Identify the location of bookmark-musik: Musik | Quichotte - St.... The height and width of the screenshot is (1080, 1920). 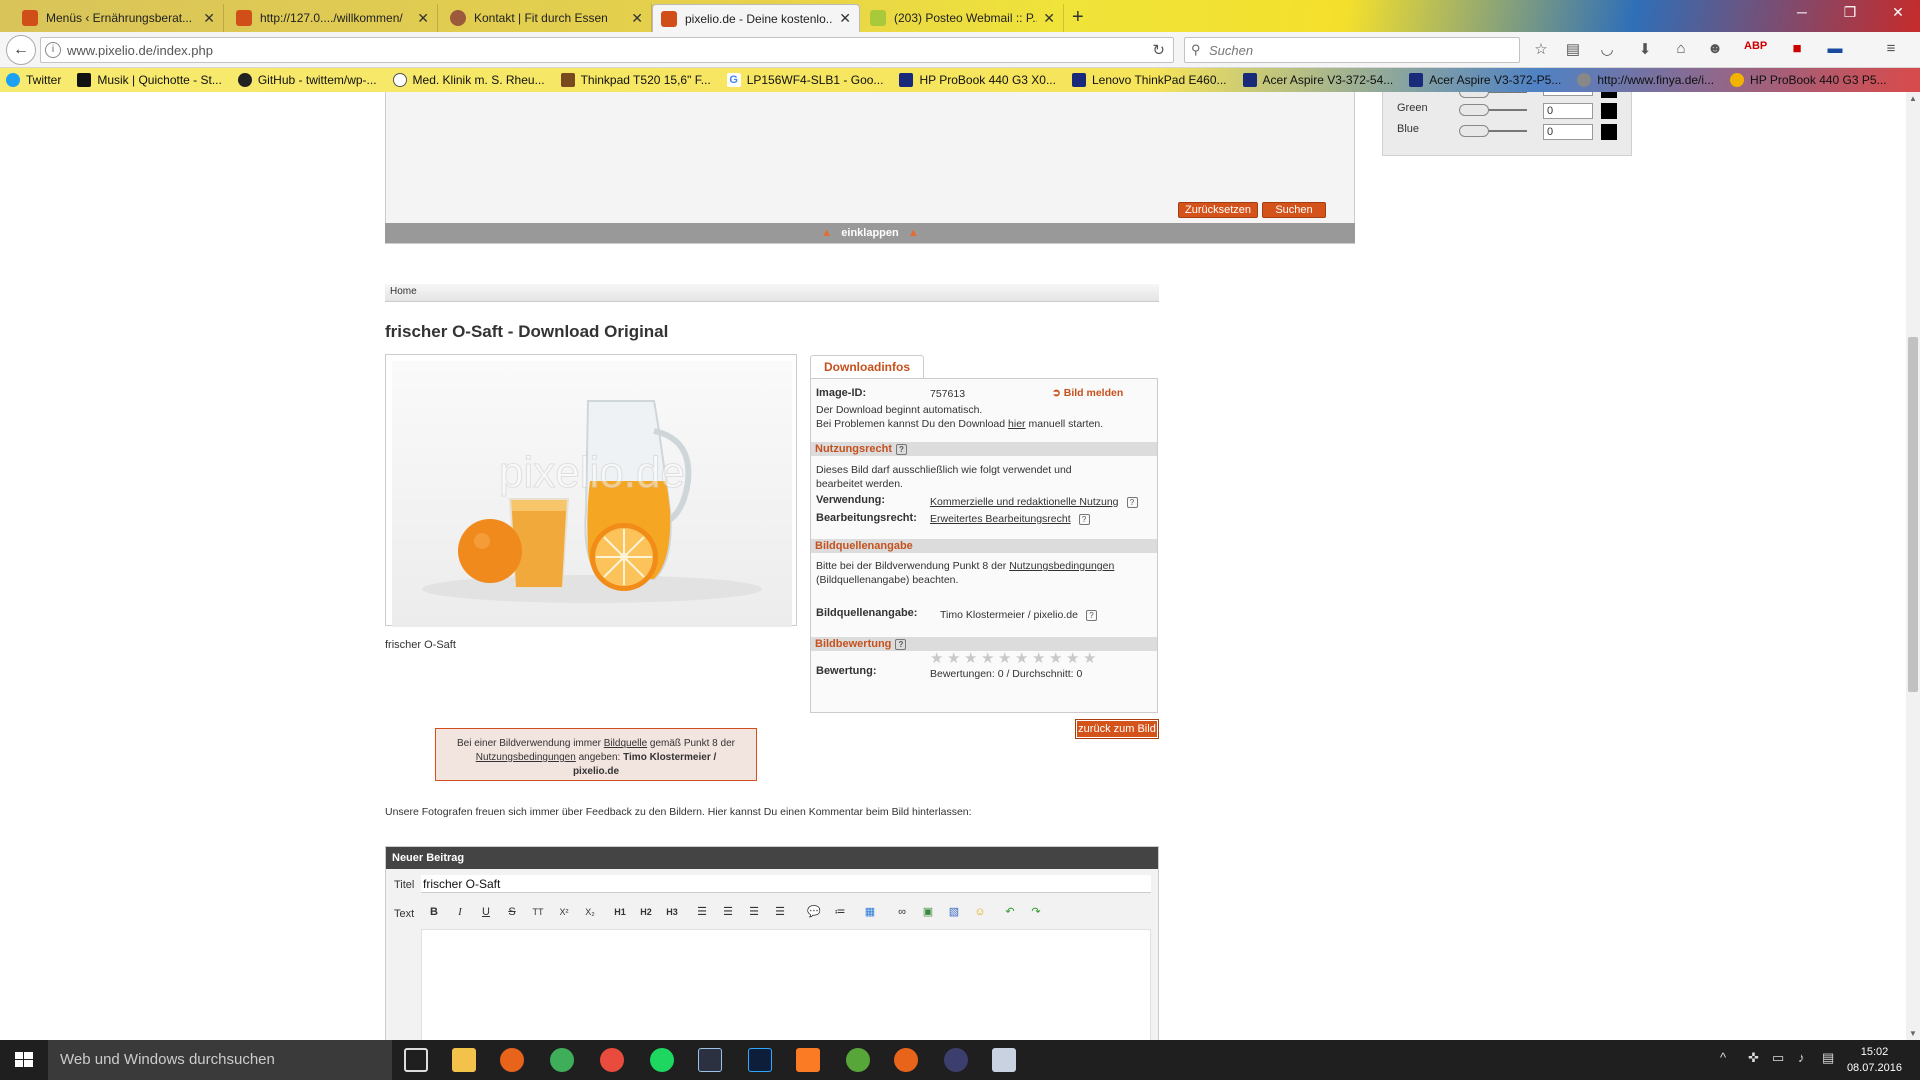
(149, 80).